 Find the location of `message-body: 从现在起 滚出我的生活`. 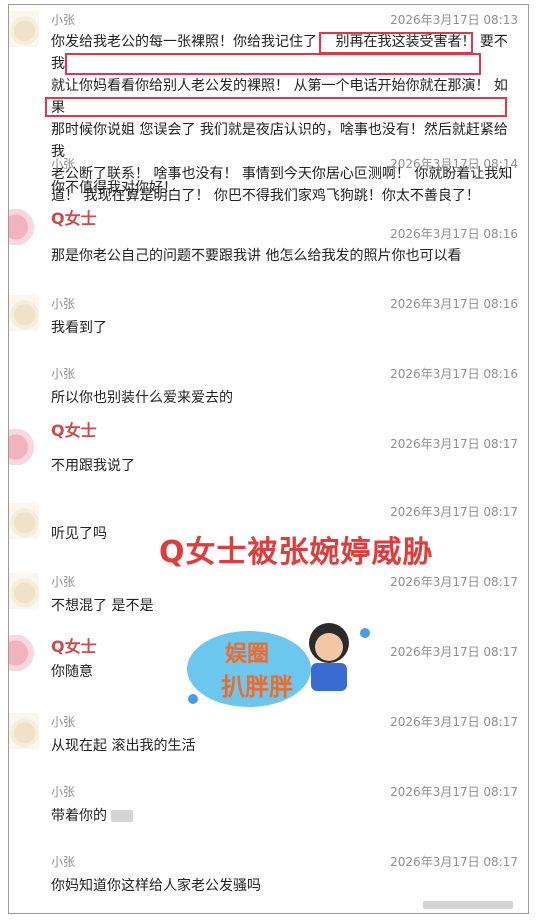

message-body: 从现在起 滚出我的生活 is located at coordinates (283, 746).